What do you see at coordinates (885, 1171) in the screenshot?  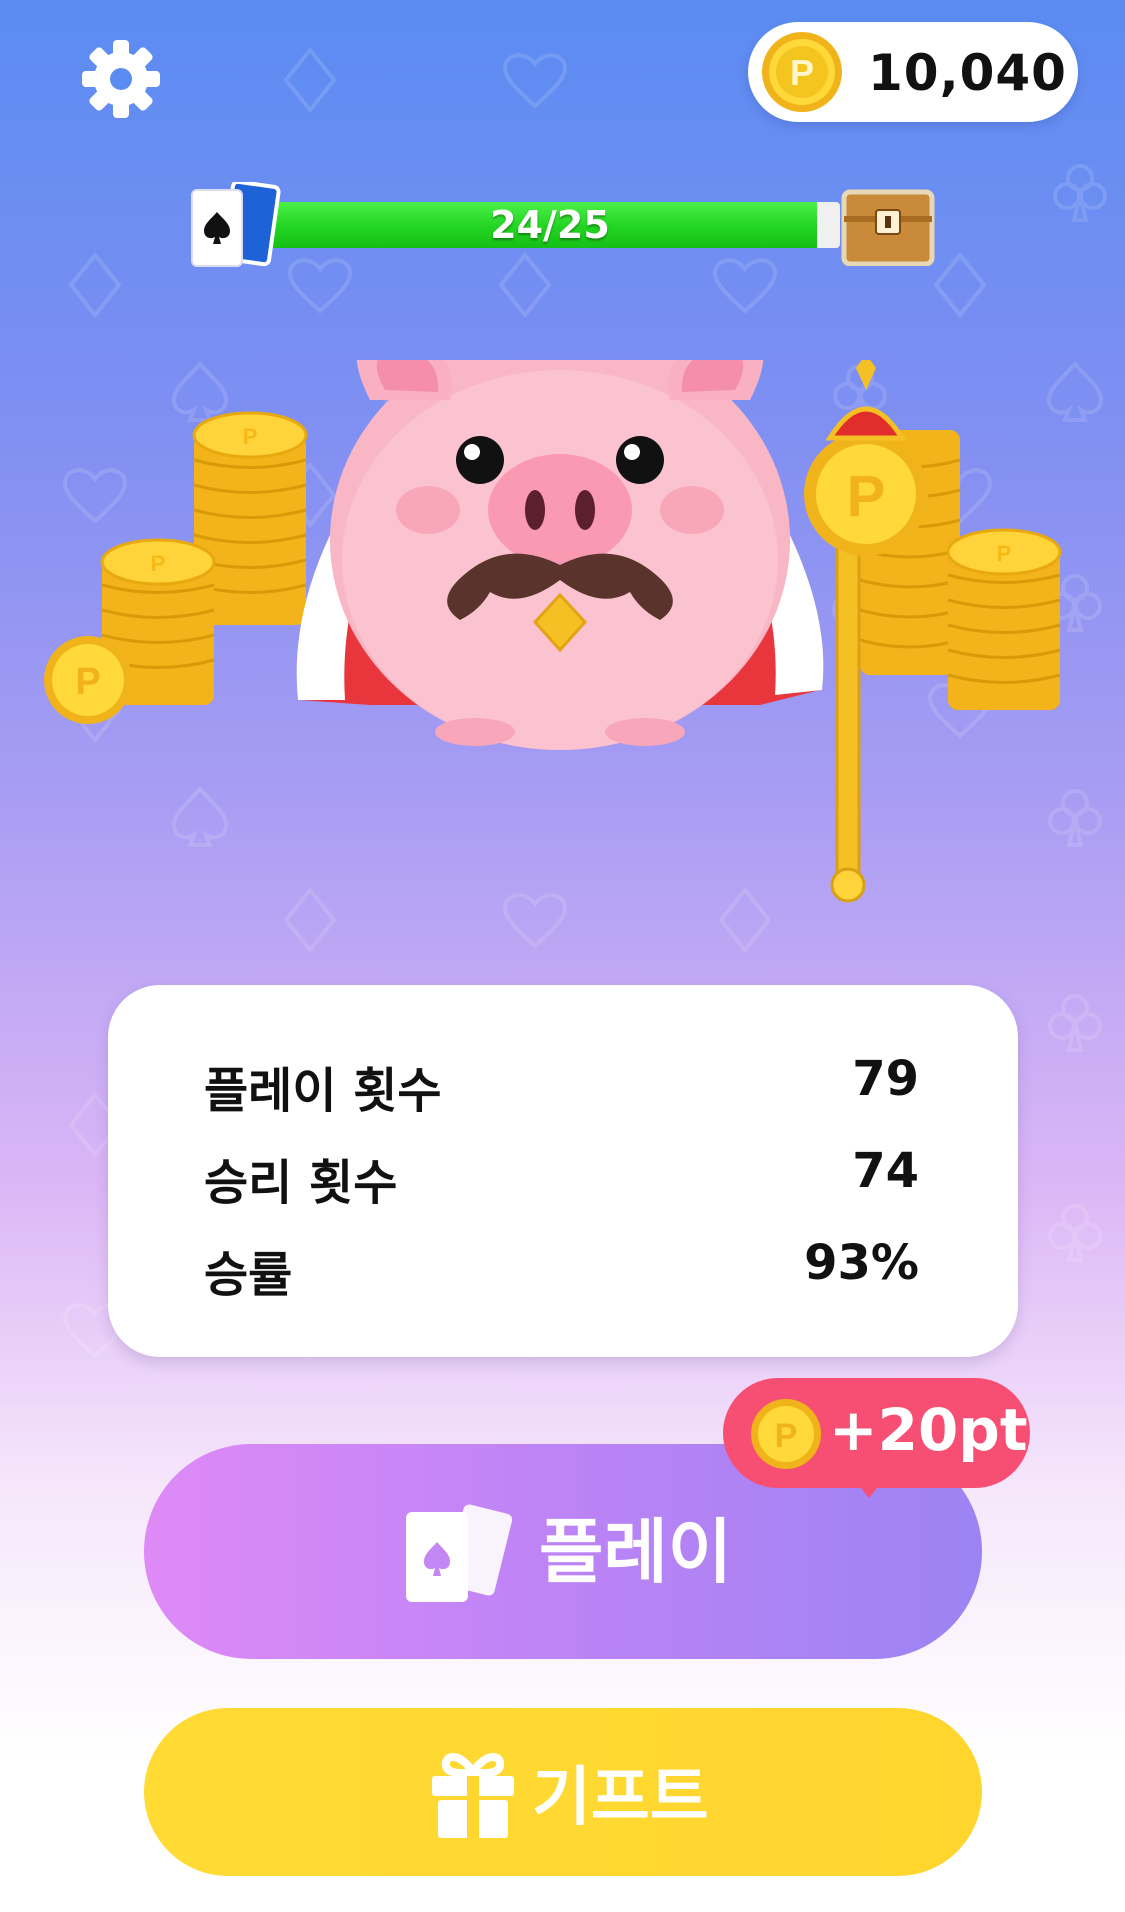 I see `stat-value-wins: 74` at bounding box center [885, 1171].